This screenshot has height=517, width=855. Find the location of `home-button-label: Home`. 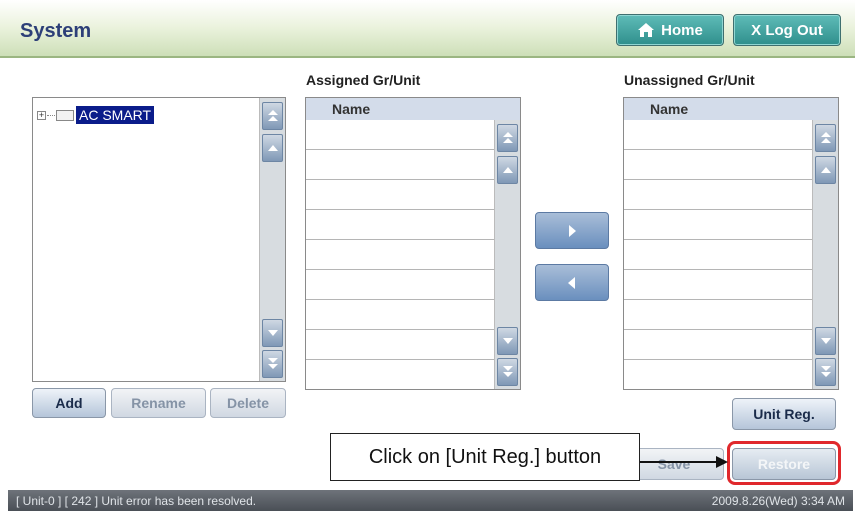

home-button-label: Home is located at coordinates (682, 30).